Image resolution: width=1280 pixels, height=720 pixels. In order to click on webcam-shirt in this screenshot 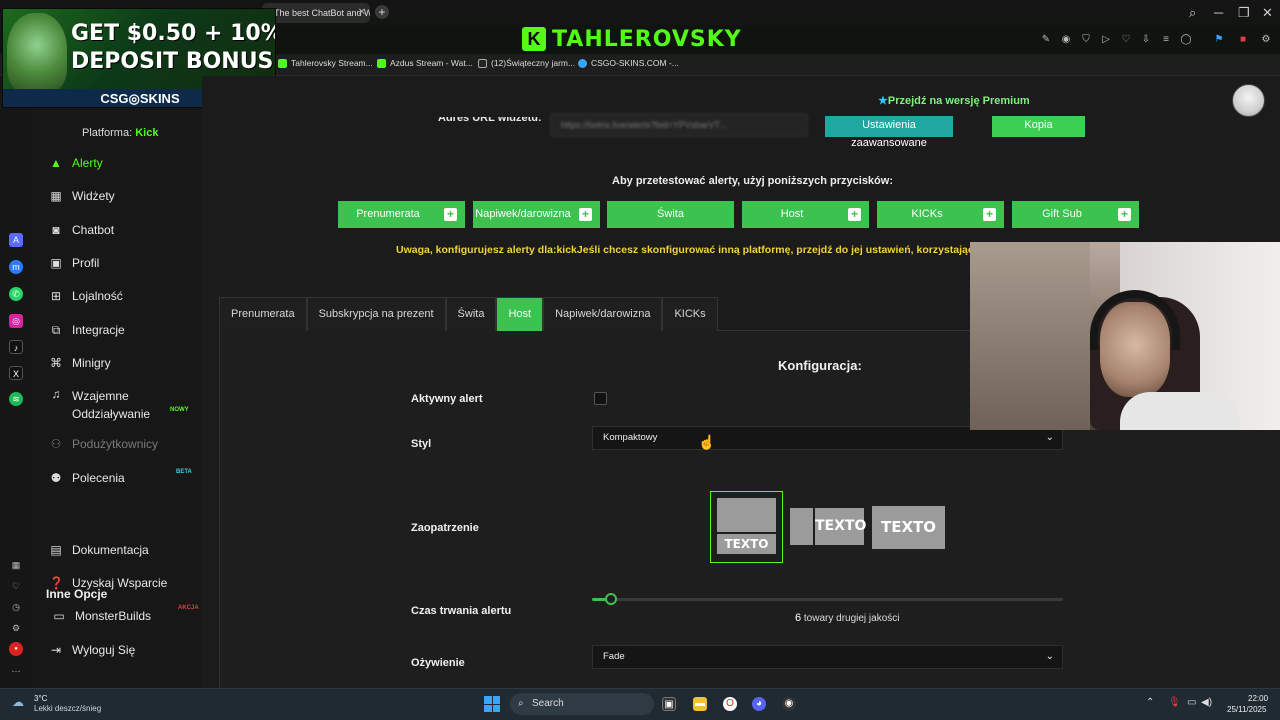, I will do `click(1180, 411)`.